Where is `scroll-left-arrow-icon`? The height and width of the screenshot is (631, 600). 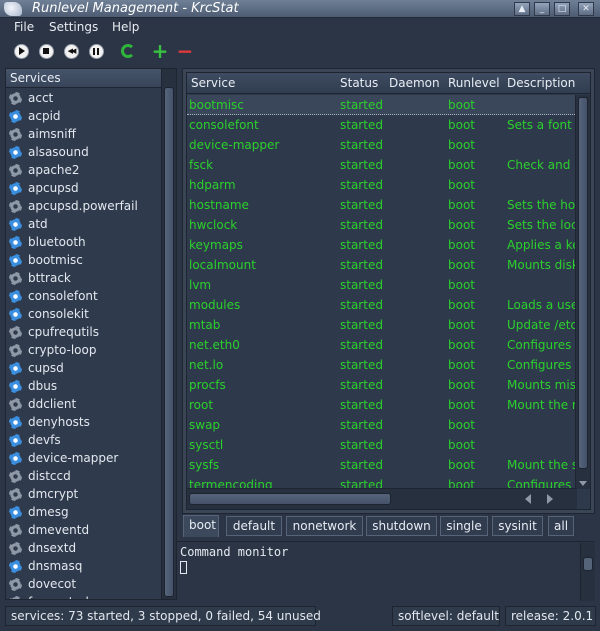 scroll-left-arrow-icon is located at coordinates (528, 499).